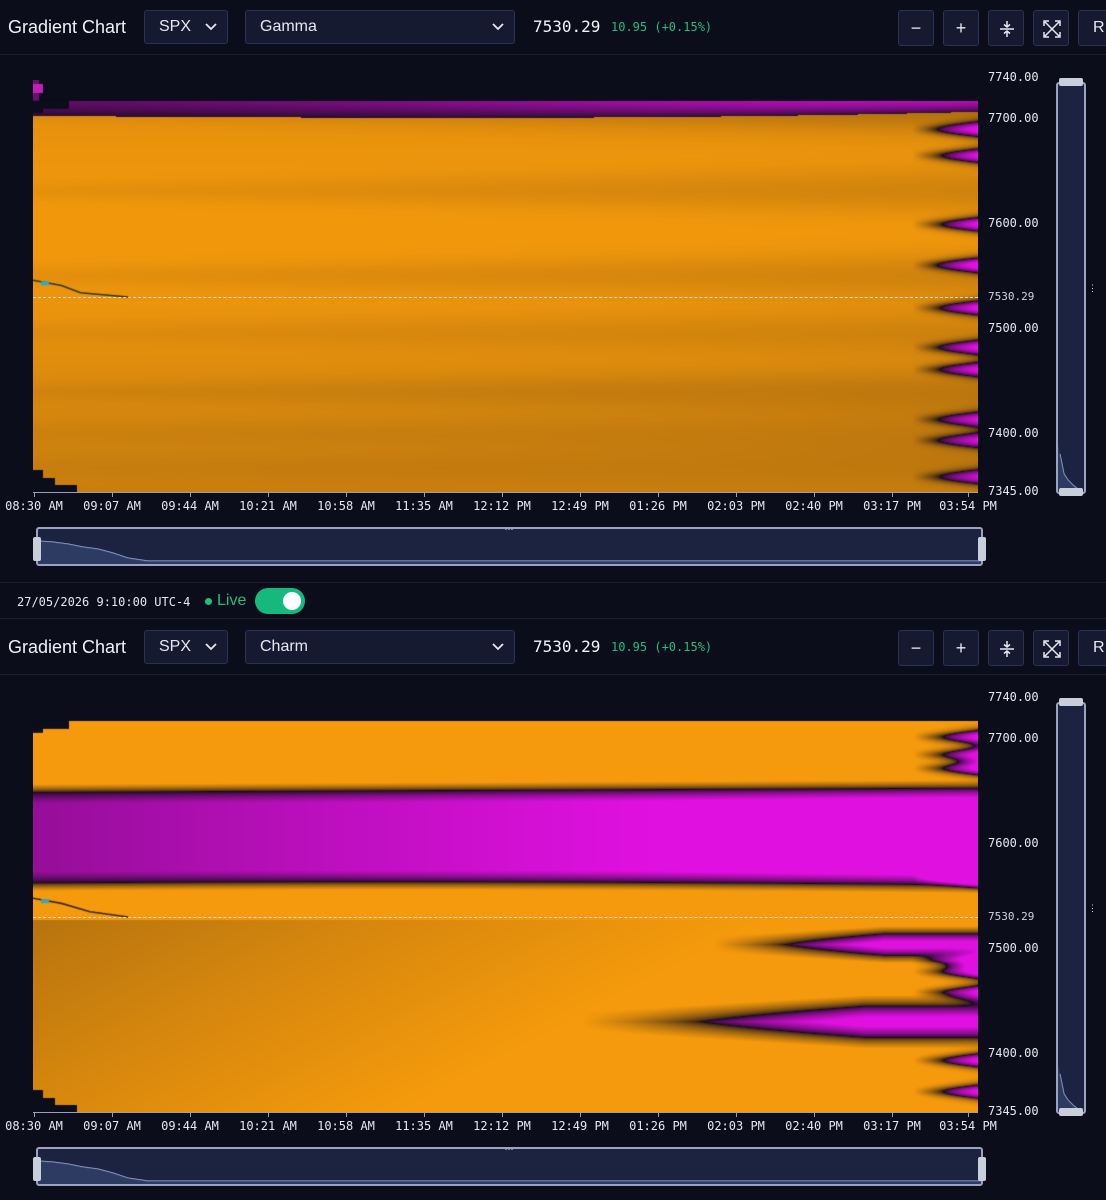  What do you see at coordinates (1013, 1111) in the screenshot?
I see `y-tick-label: 7345.00` at bounding box center [1013, 1111].